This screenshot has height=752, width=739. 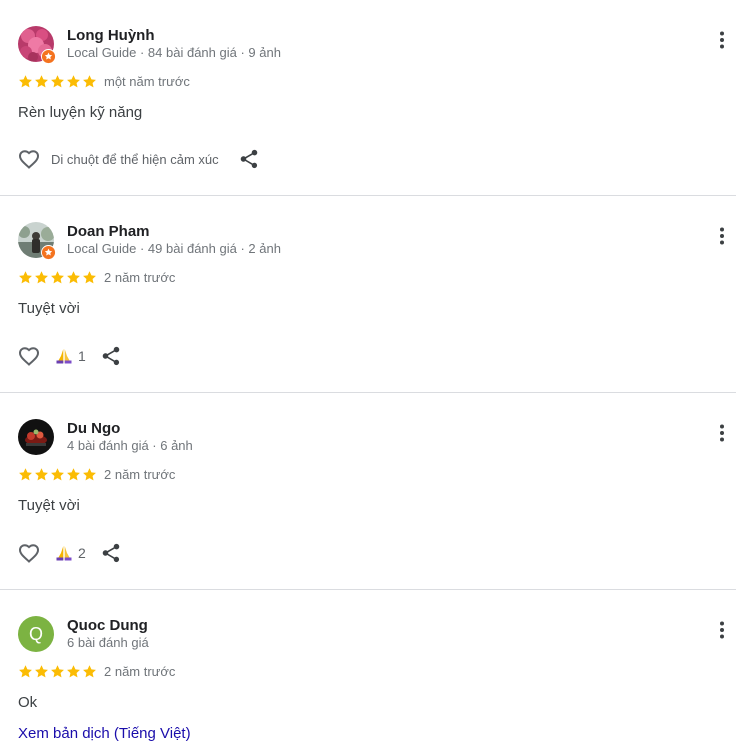 I want to click on avatar: Q, so click(x=36, y=634).